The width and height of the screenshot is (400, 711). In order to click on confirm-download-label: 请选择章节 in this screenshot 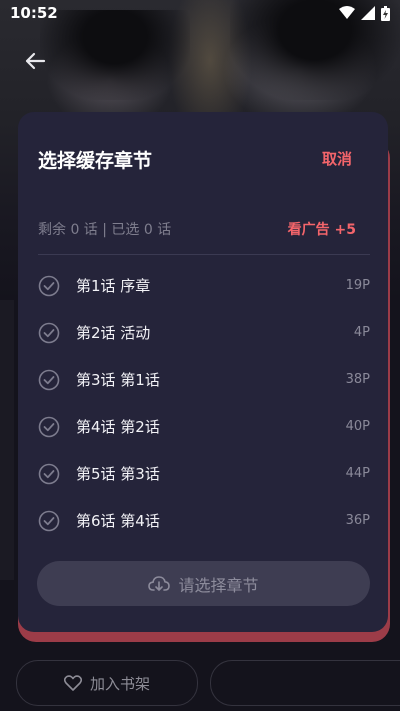, I will do `click(218, 585)`.